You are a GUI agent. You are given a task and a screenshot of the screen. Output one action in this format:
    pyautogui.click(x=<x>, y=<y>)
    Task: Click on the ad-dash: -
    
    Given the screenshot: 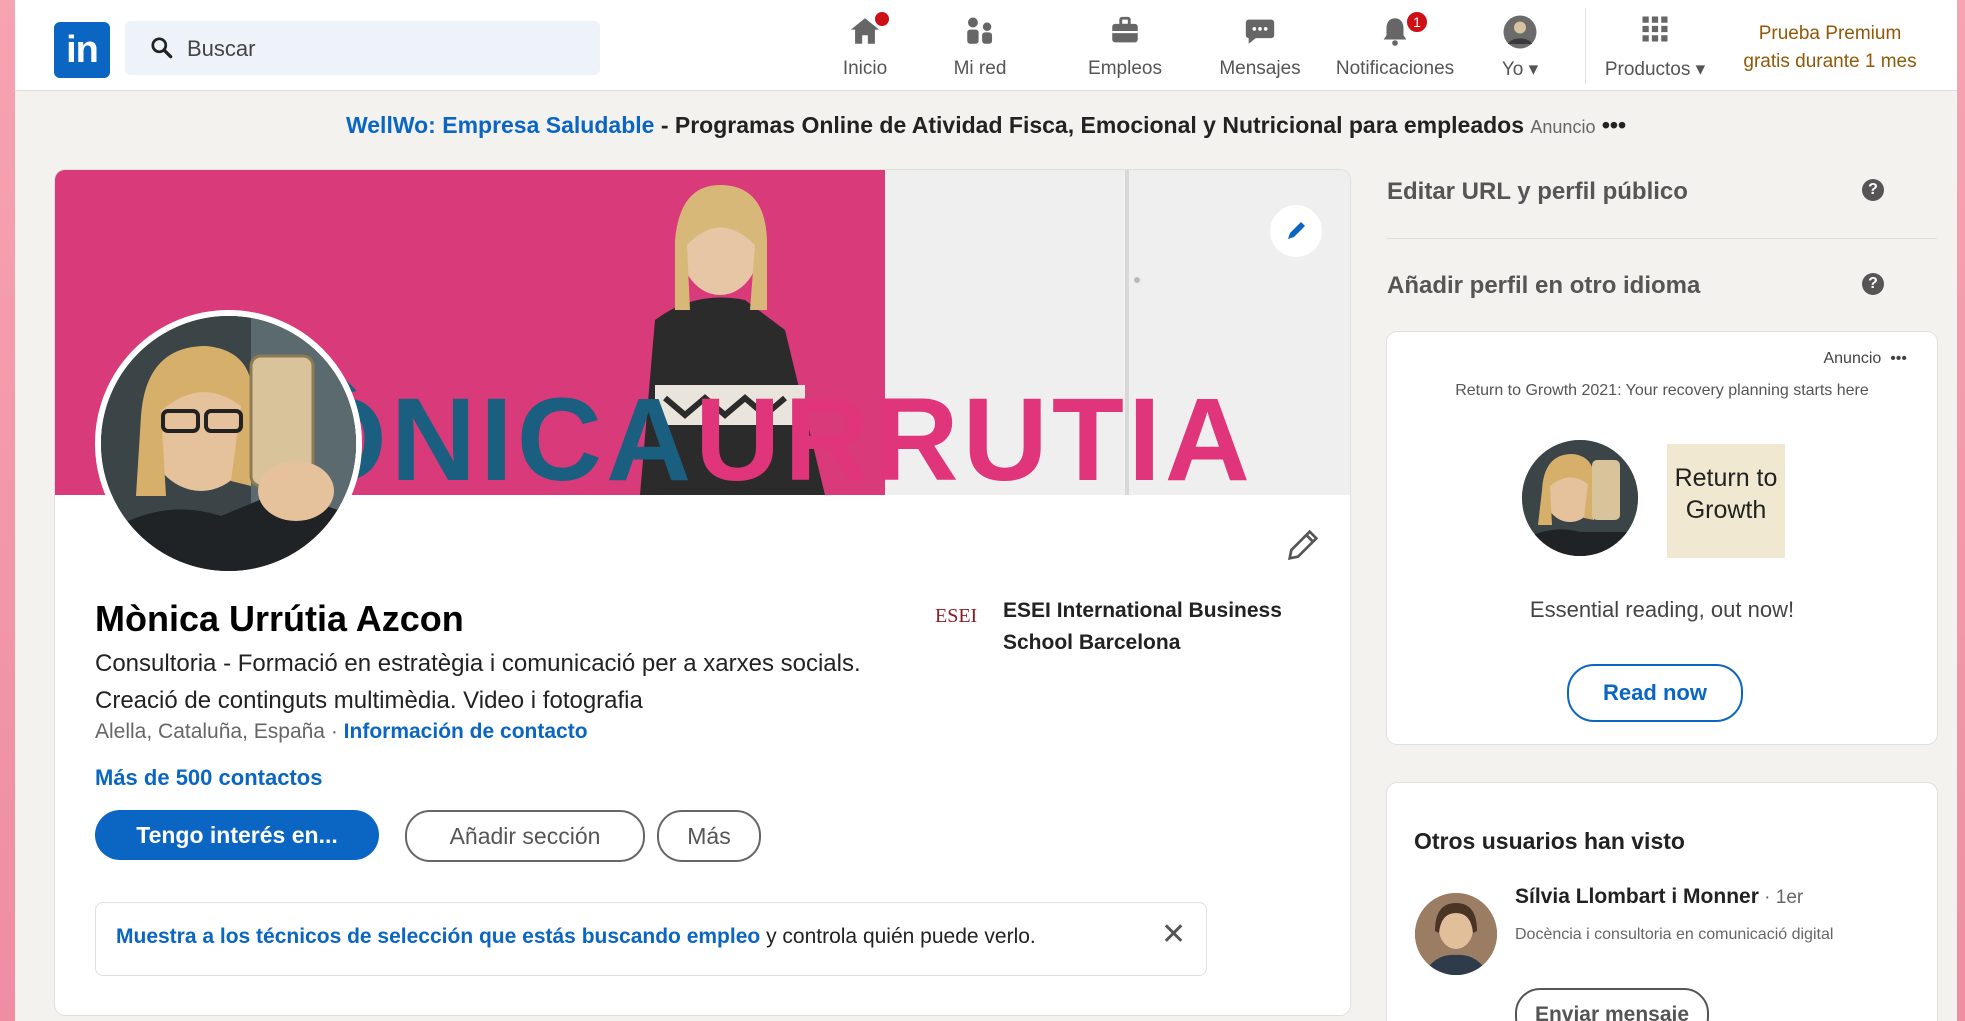 What is the action you would take?
    pyautogui.click(x=664, y=125)
    